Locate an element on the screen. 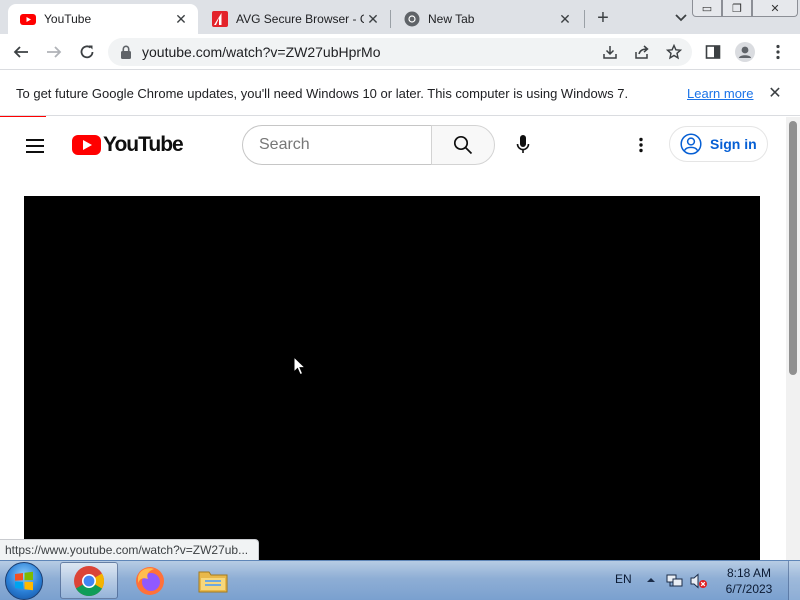 The width and height of the screenshot is (800, 600). microphone-icon is located at coordinates (523, 144).